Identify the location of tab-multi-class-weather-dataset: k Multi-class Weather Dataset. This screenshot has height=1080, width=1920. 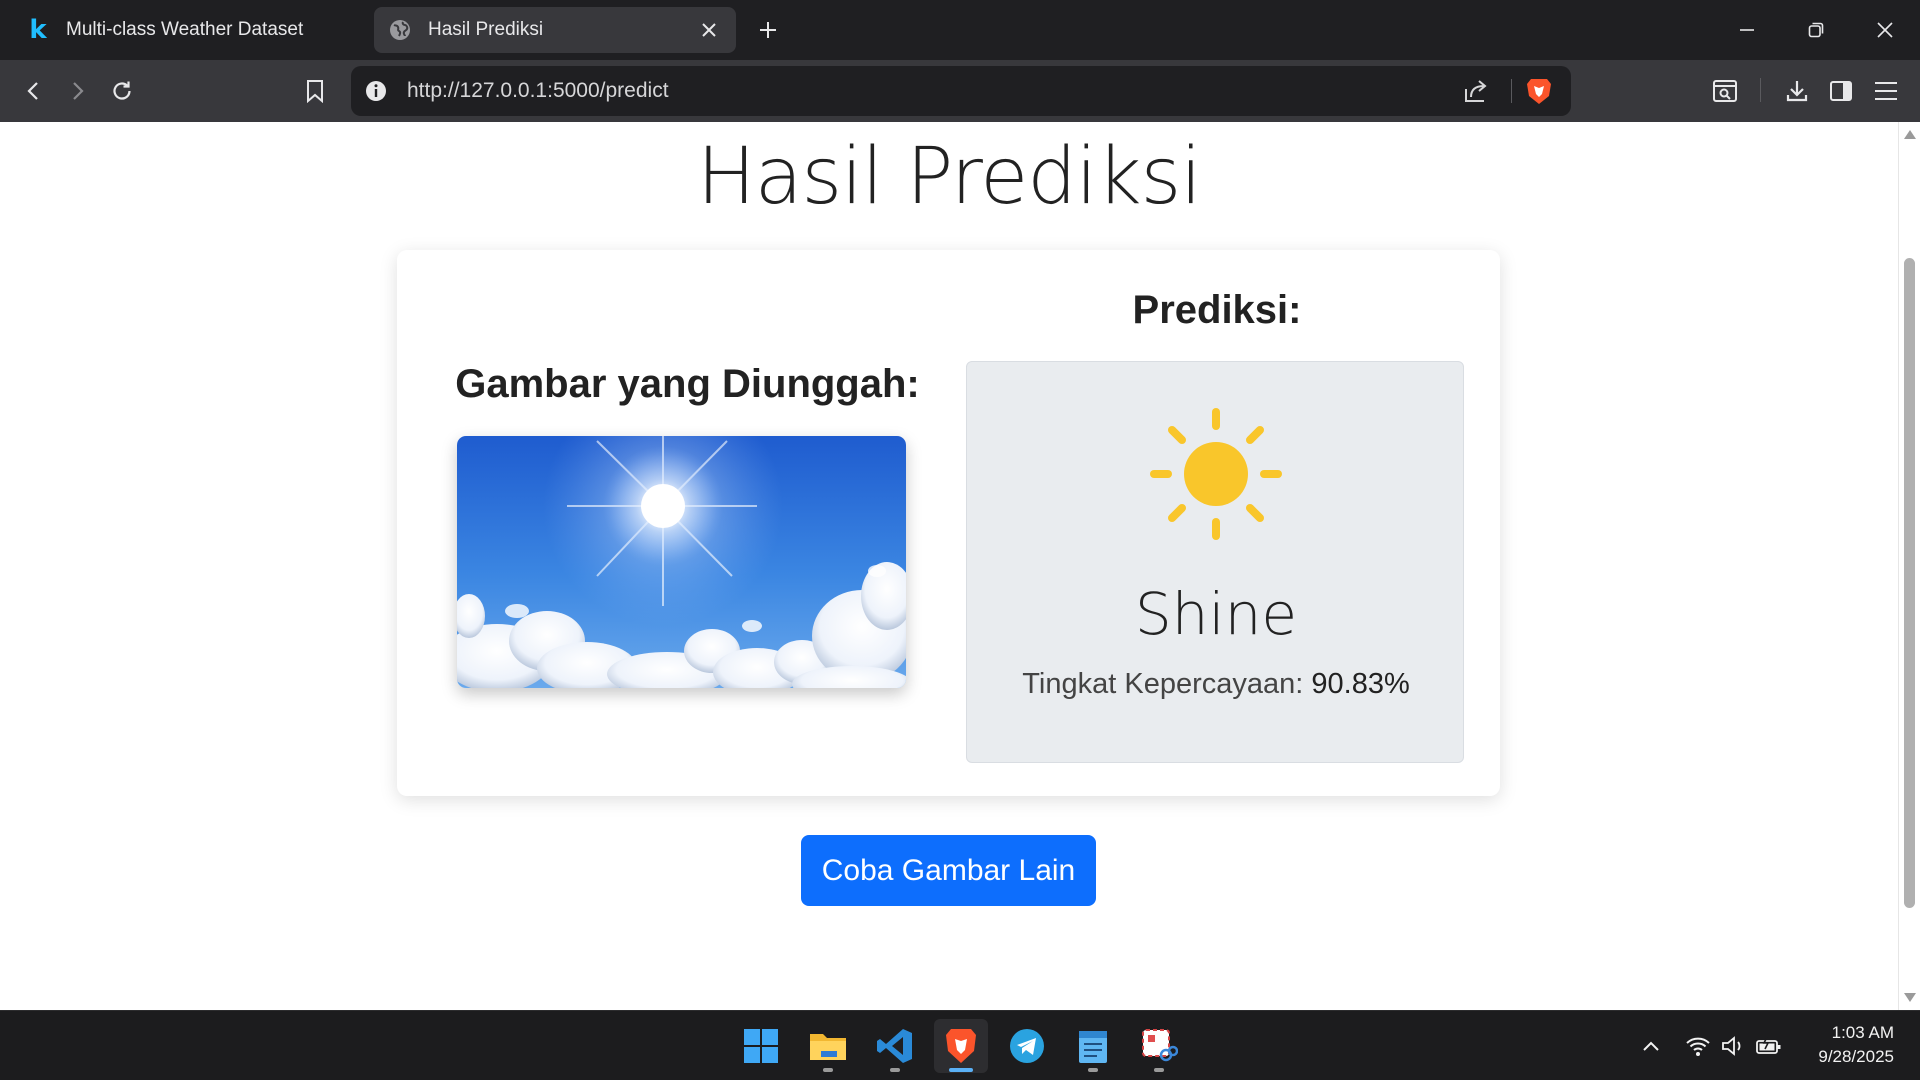
(184, 30).